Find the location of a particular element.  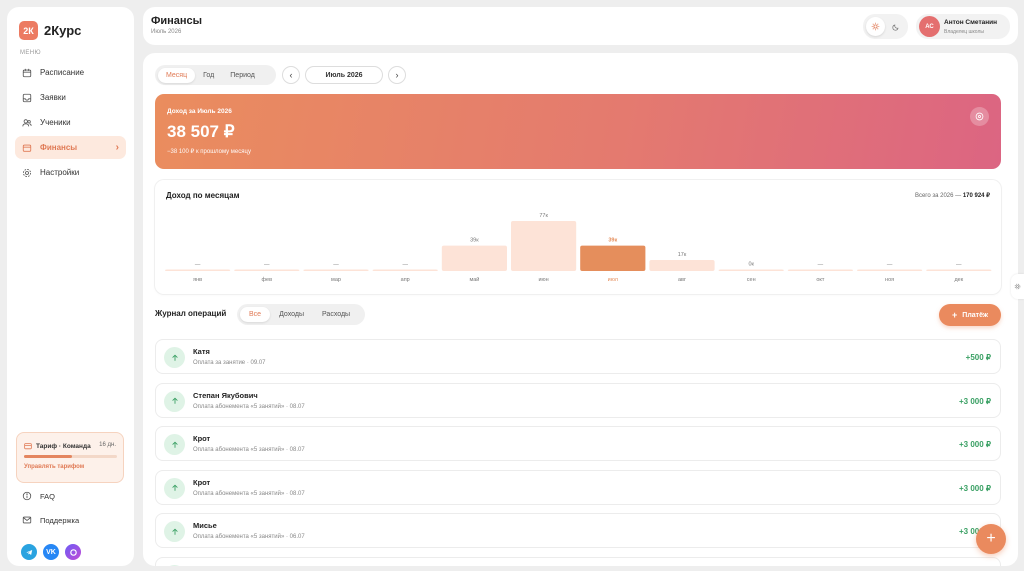

tab-month: Месяц is located at coordinates (177, 75).